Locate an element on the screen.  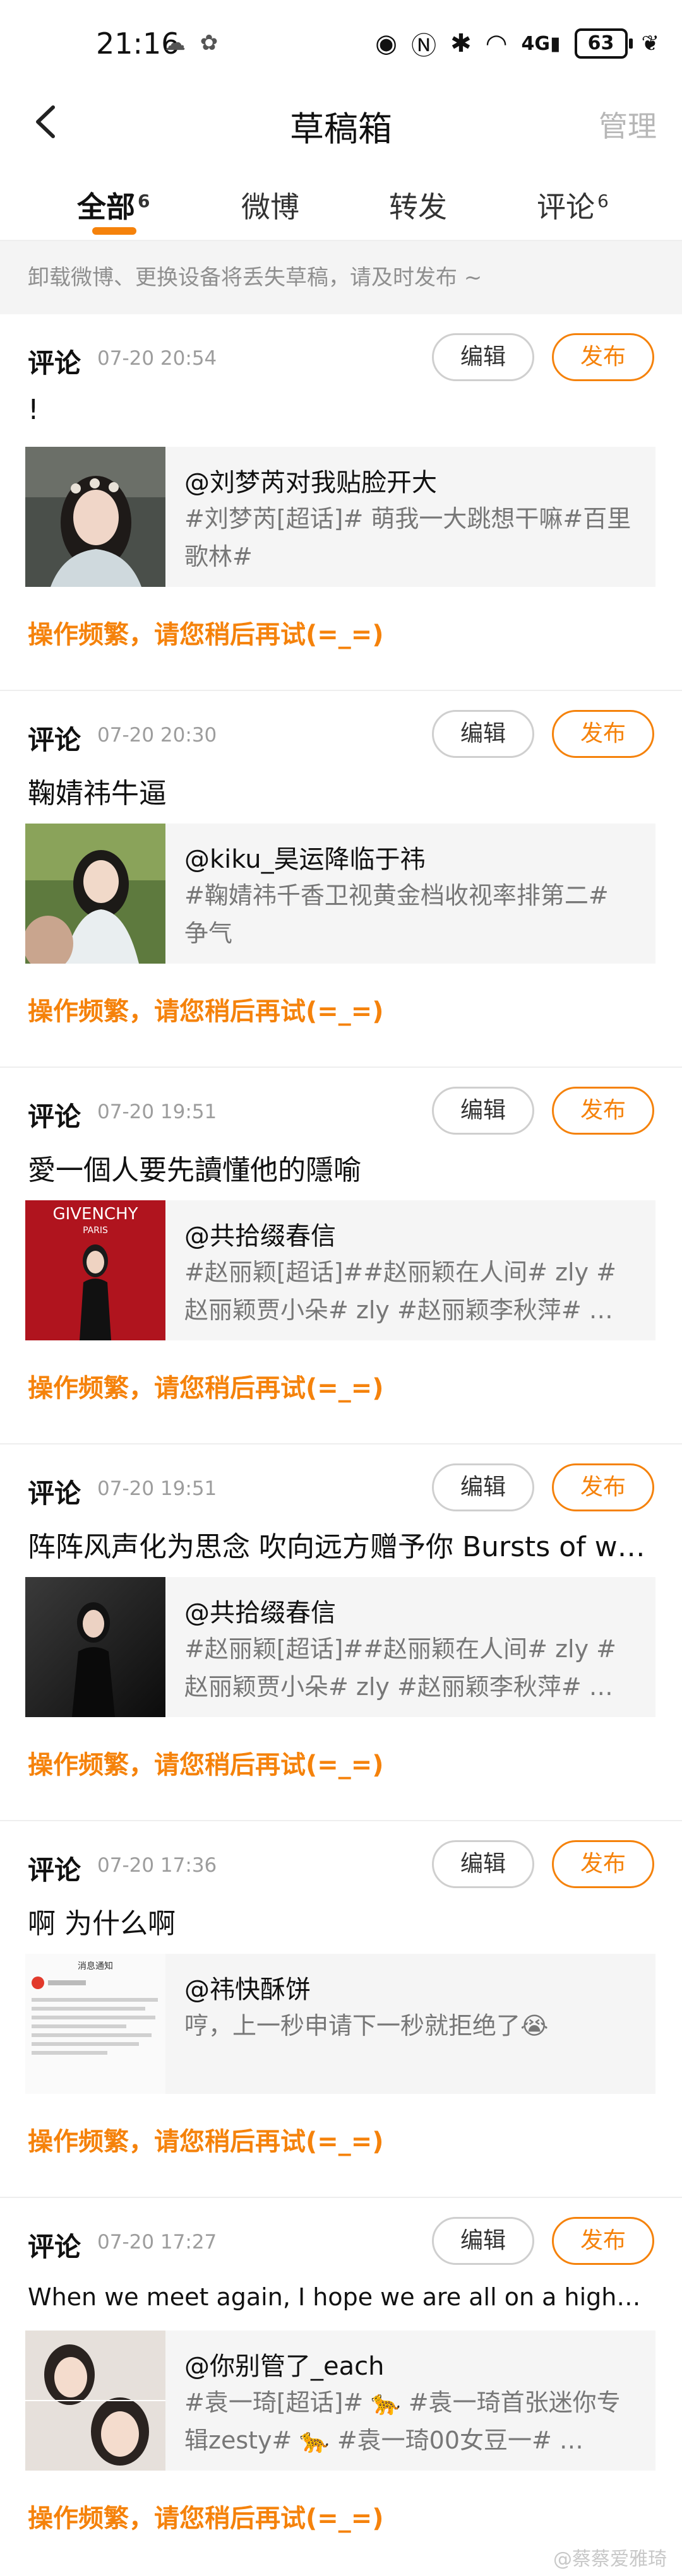
post-author: @你别管了_each is located at coordinates (284, 2366).